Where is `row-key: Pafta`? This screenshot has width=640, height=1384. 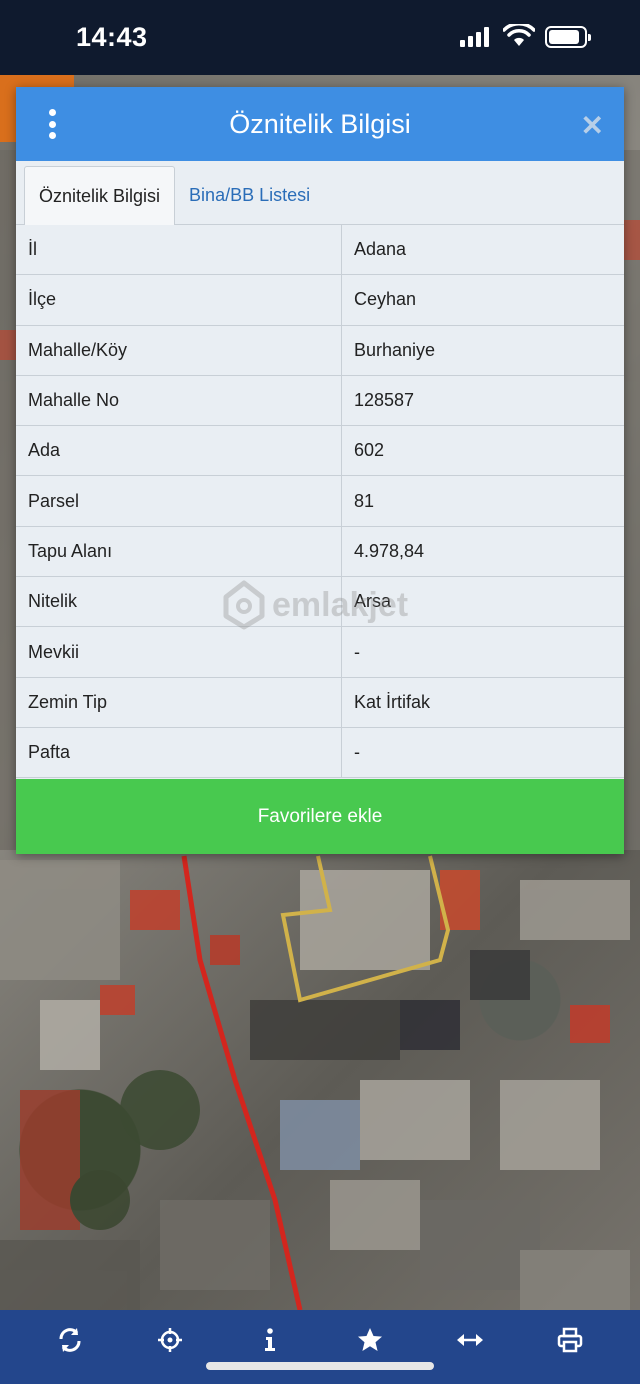
row-key: Pafta is located at coordinates (179, 752).